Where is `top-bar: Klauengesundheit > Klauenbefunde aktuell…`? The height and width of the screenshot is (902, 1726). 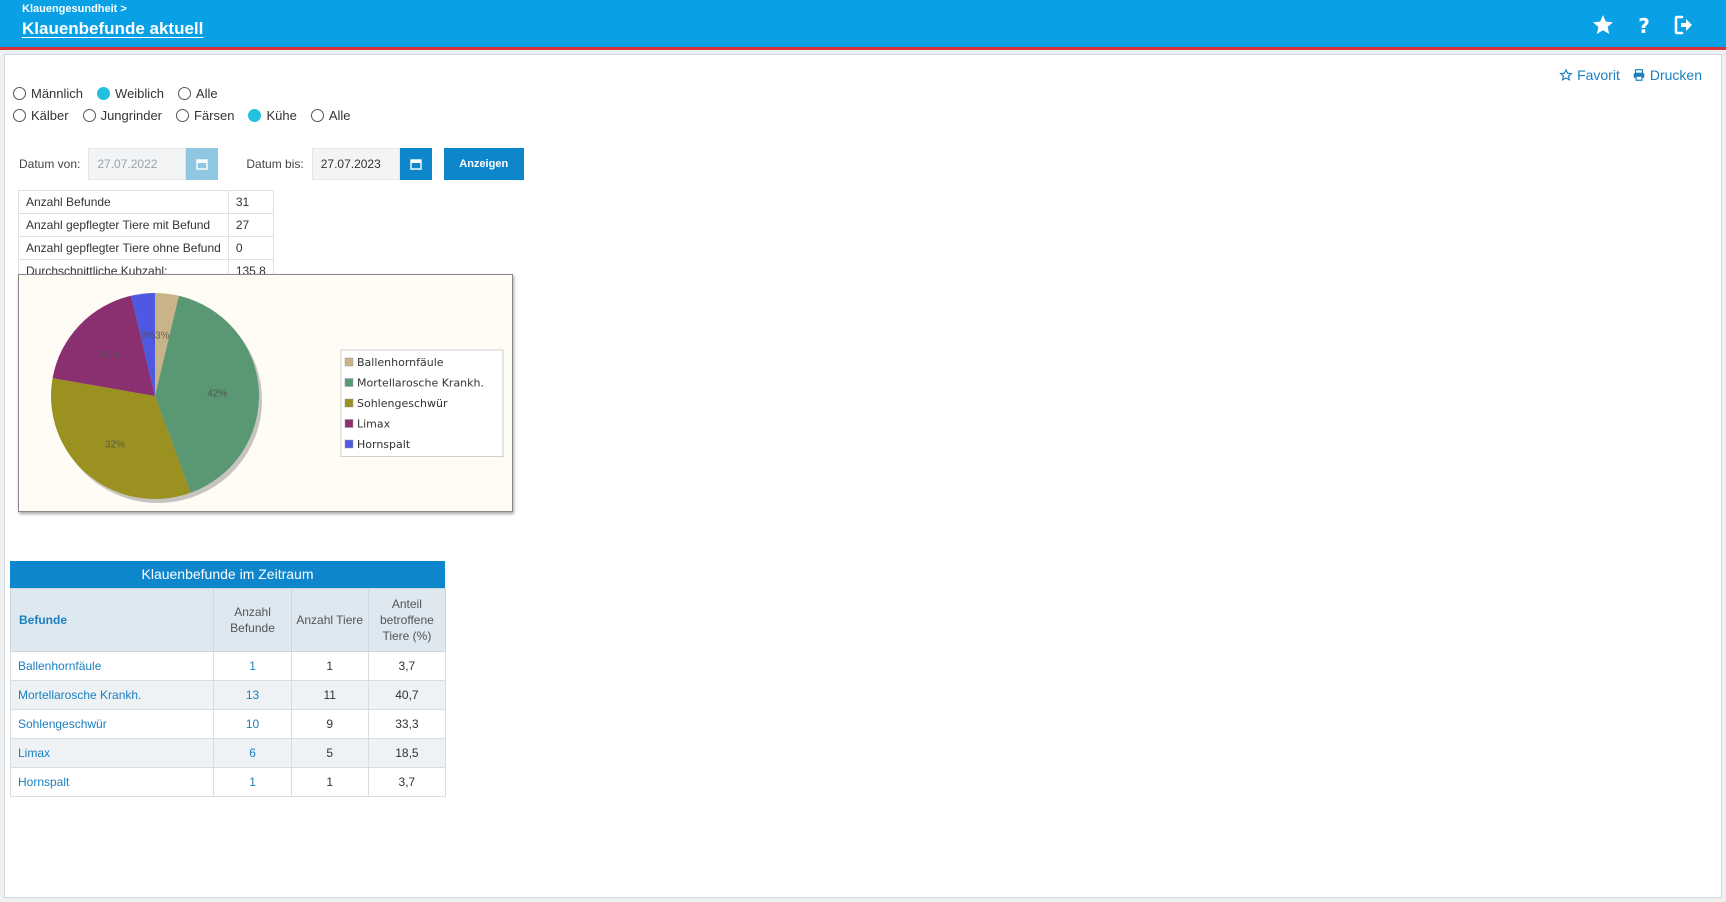
top-bar: Klauengesundheit > Klauenbefunde aktuell… is located at coordinates (863, 25).